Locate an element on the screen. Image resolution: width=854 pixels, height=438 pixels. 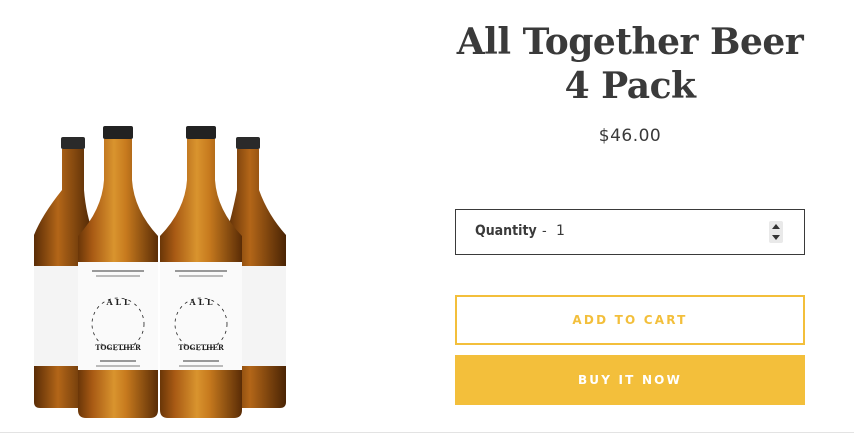
chevron-down-icon is located at coordinates (776, 237).